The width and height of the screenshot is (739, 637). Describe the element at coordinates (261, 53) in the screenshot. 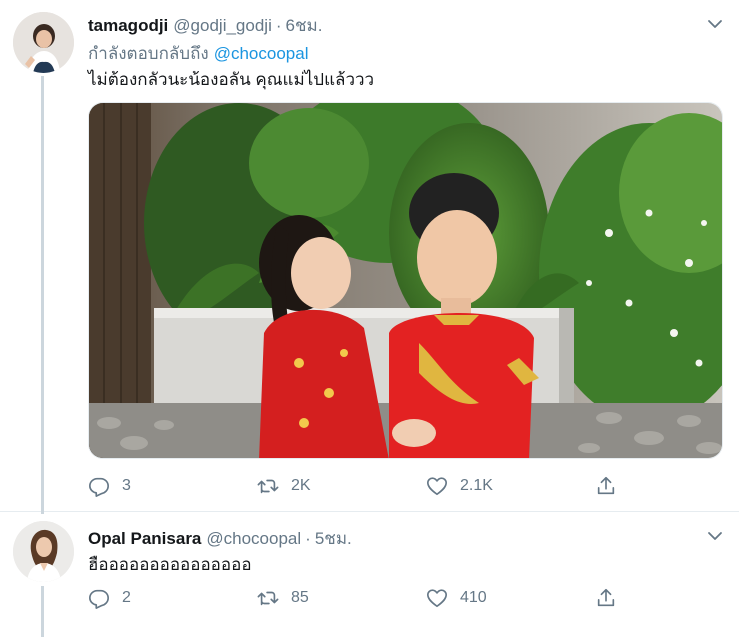

I see `mention-link: @chocoopal` at that location.